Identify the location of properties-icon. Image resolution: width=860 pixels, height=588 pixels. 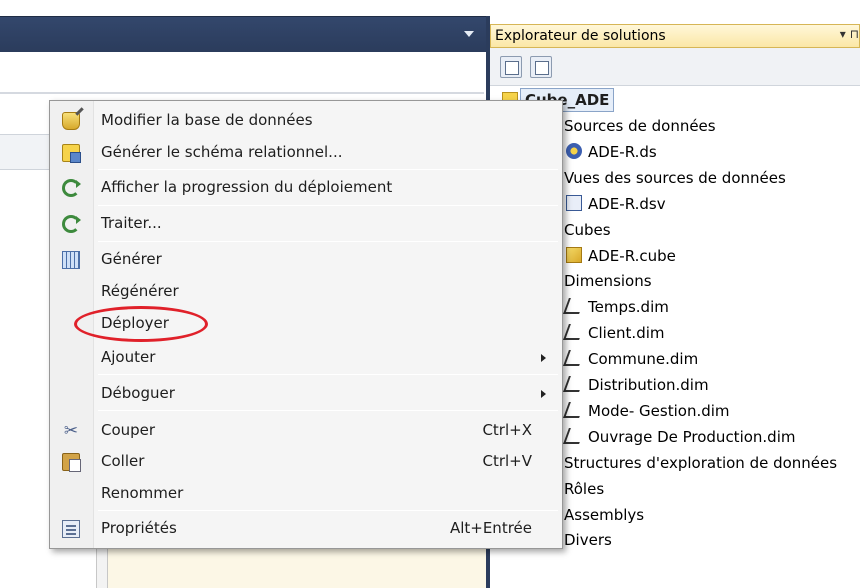
(71, 529).